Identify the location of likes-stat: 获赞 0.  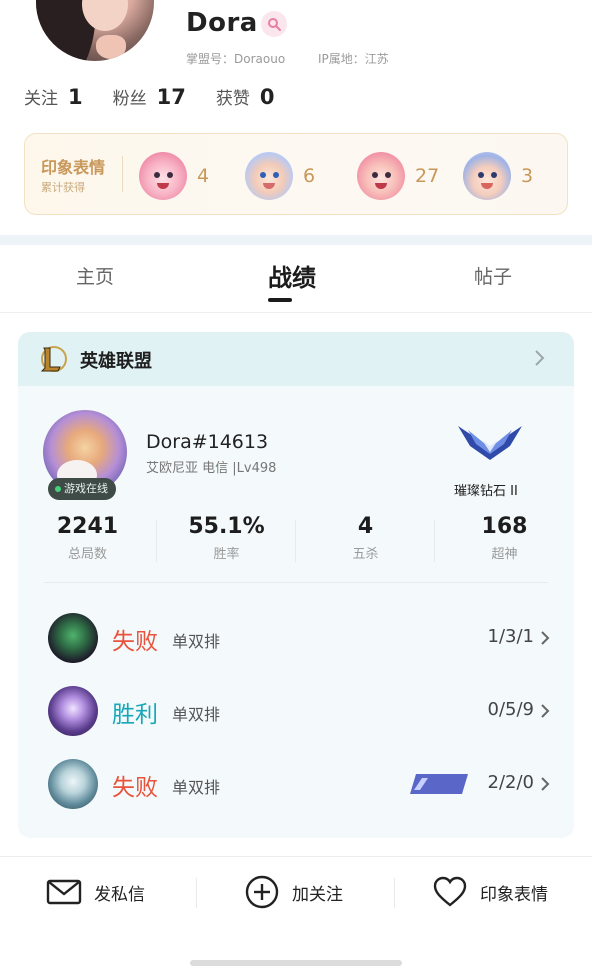
(245, 96).